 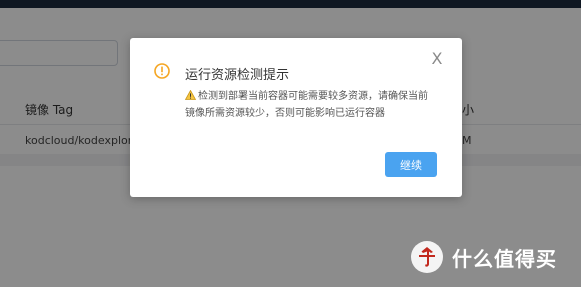 What do you see at coordinates (504, 258) in the screenshot?
I see `watermark-text: 什么值得买` at bounding box center [504, 258].